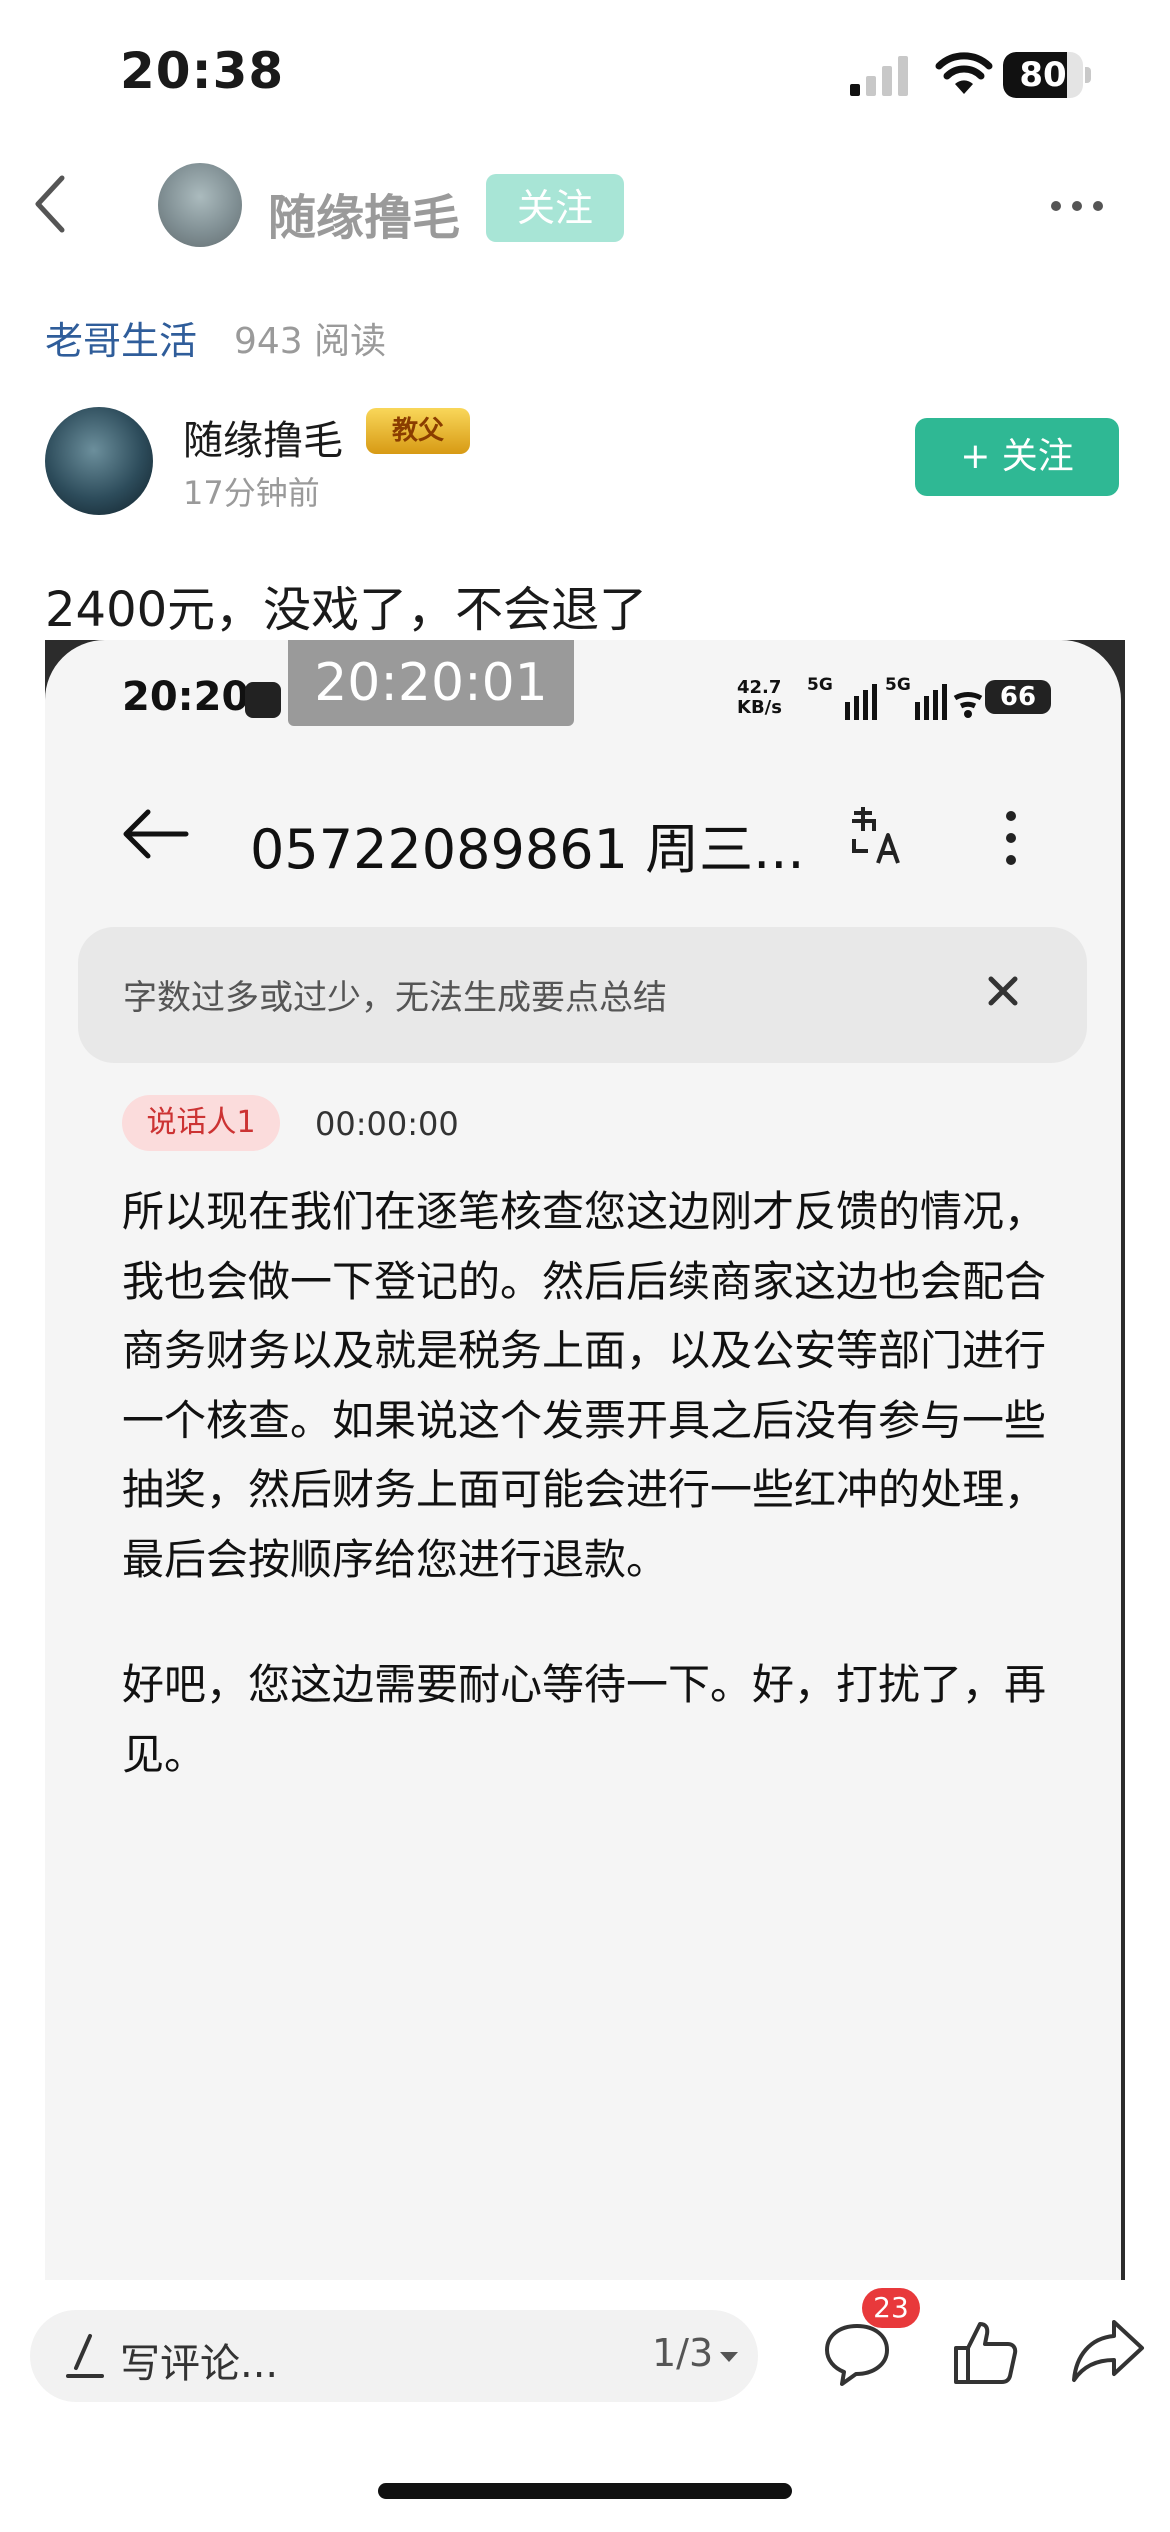 Image resolution: width=1170 pixels, height=2532 pixels. I want to click on home-indicator, so click(585, 2491).